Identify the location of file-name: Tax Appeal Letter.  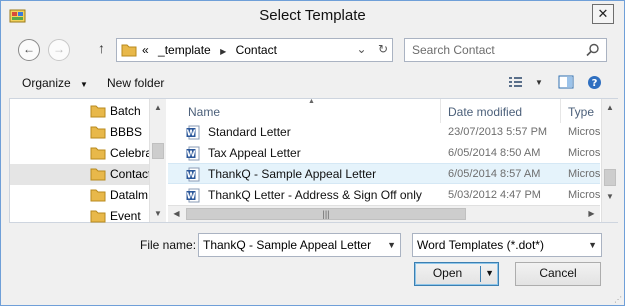
(254, 153).